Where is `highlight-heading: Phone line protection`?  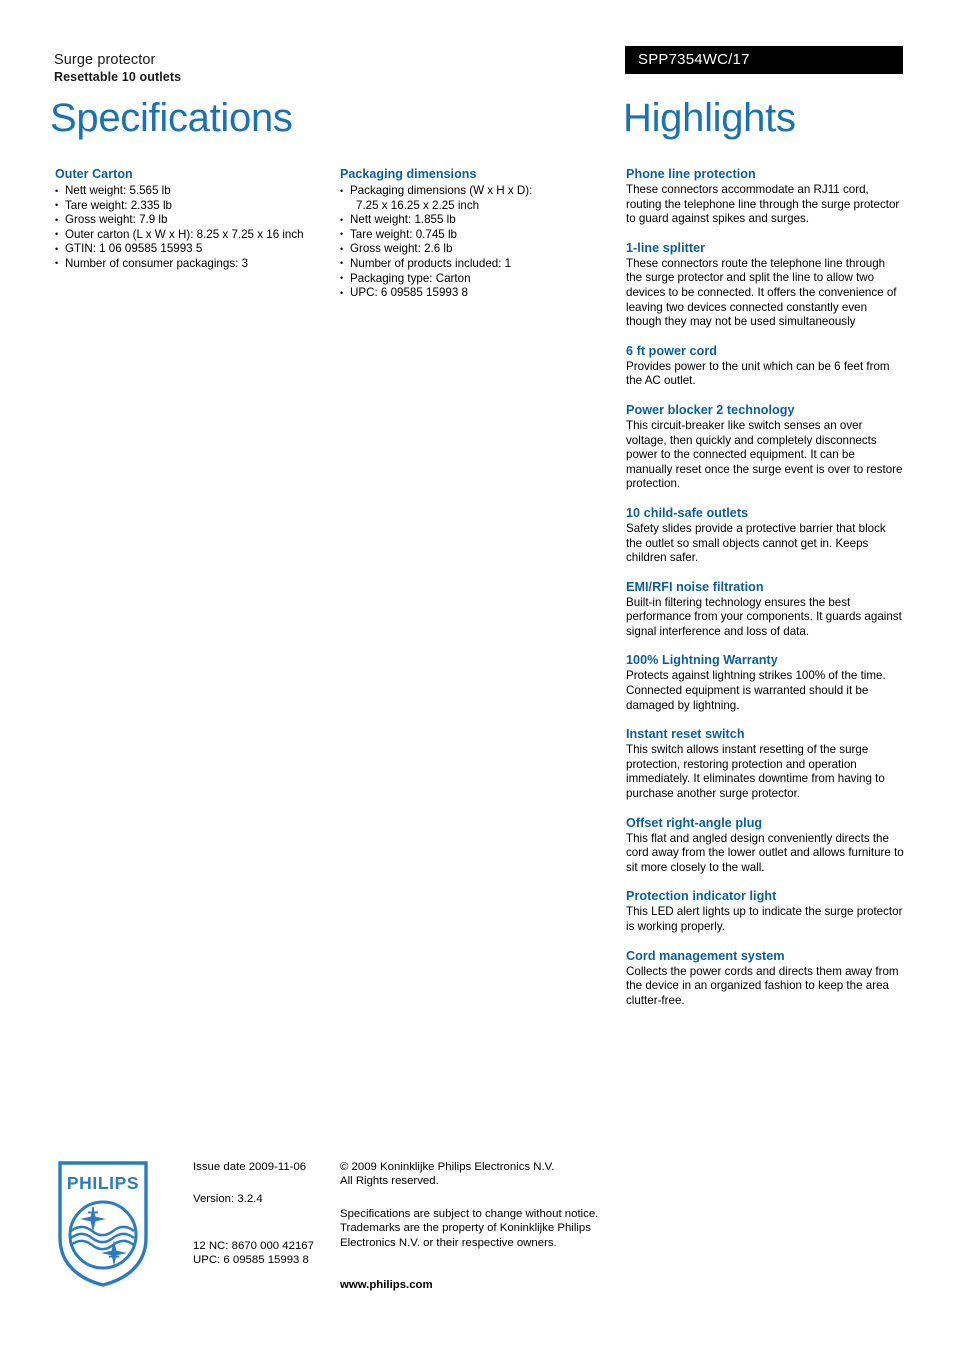
highlight-heading: Phone line protection is located at coordinates (691, 174).